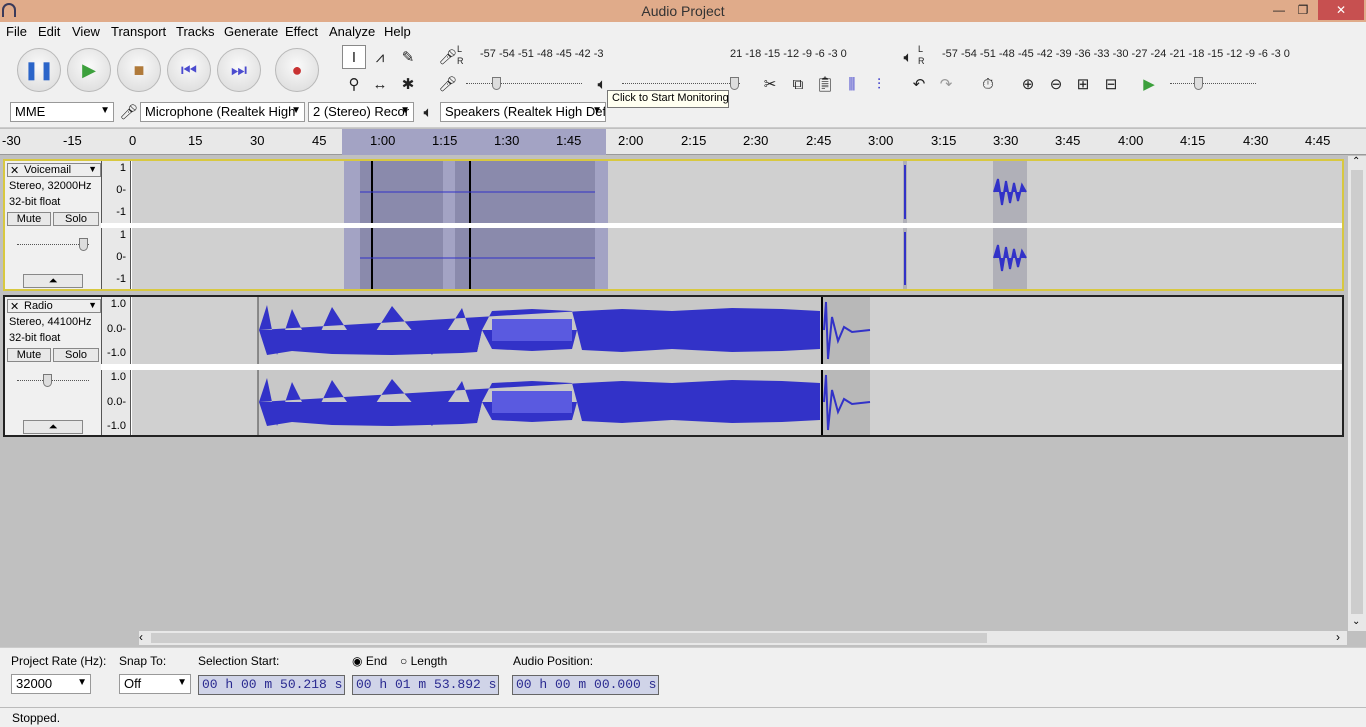 This screenshot has width=1366, height=727. I want to click on scroll-left-icon: ‹, so click(141, 637).